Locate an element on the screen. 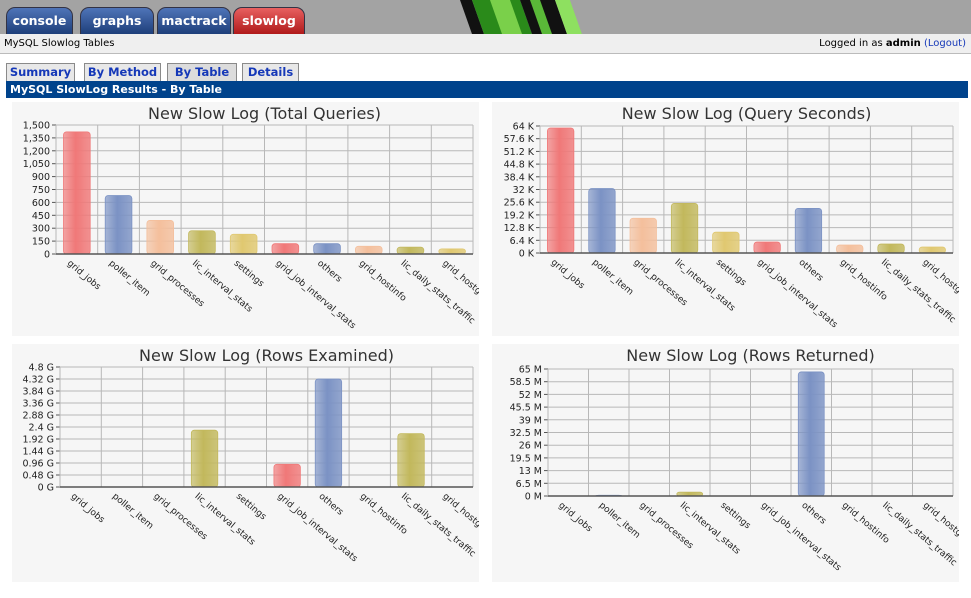 The height and width of the screenshot is (598, 971). y-tick-label: 4.8 G is located at coordinates (42, 368).